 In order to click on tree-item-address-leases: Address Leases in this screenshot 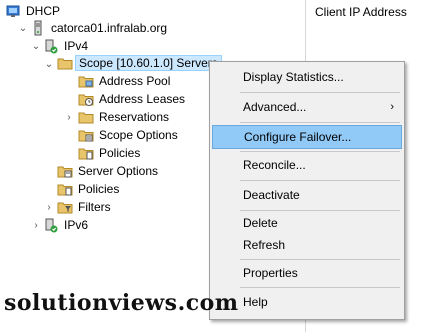, I will do `click(131, 99)`.